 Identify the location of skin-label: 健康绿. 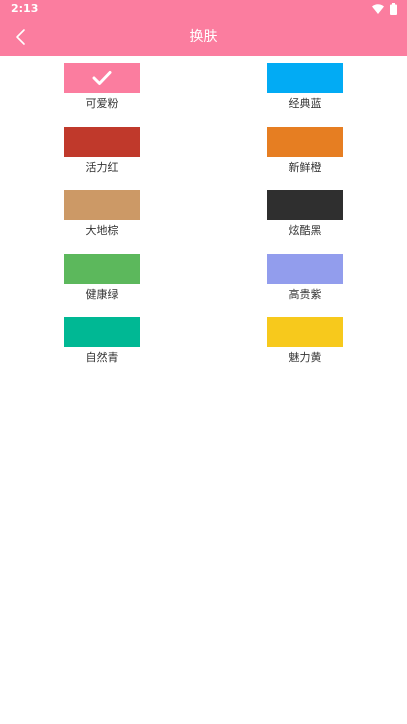
(102, 294).